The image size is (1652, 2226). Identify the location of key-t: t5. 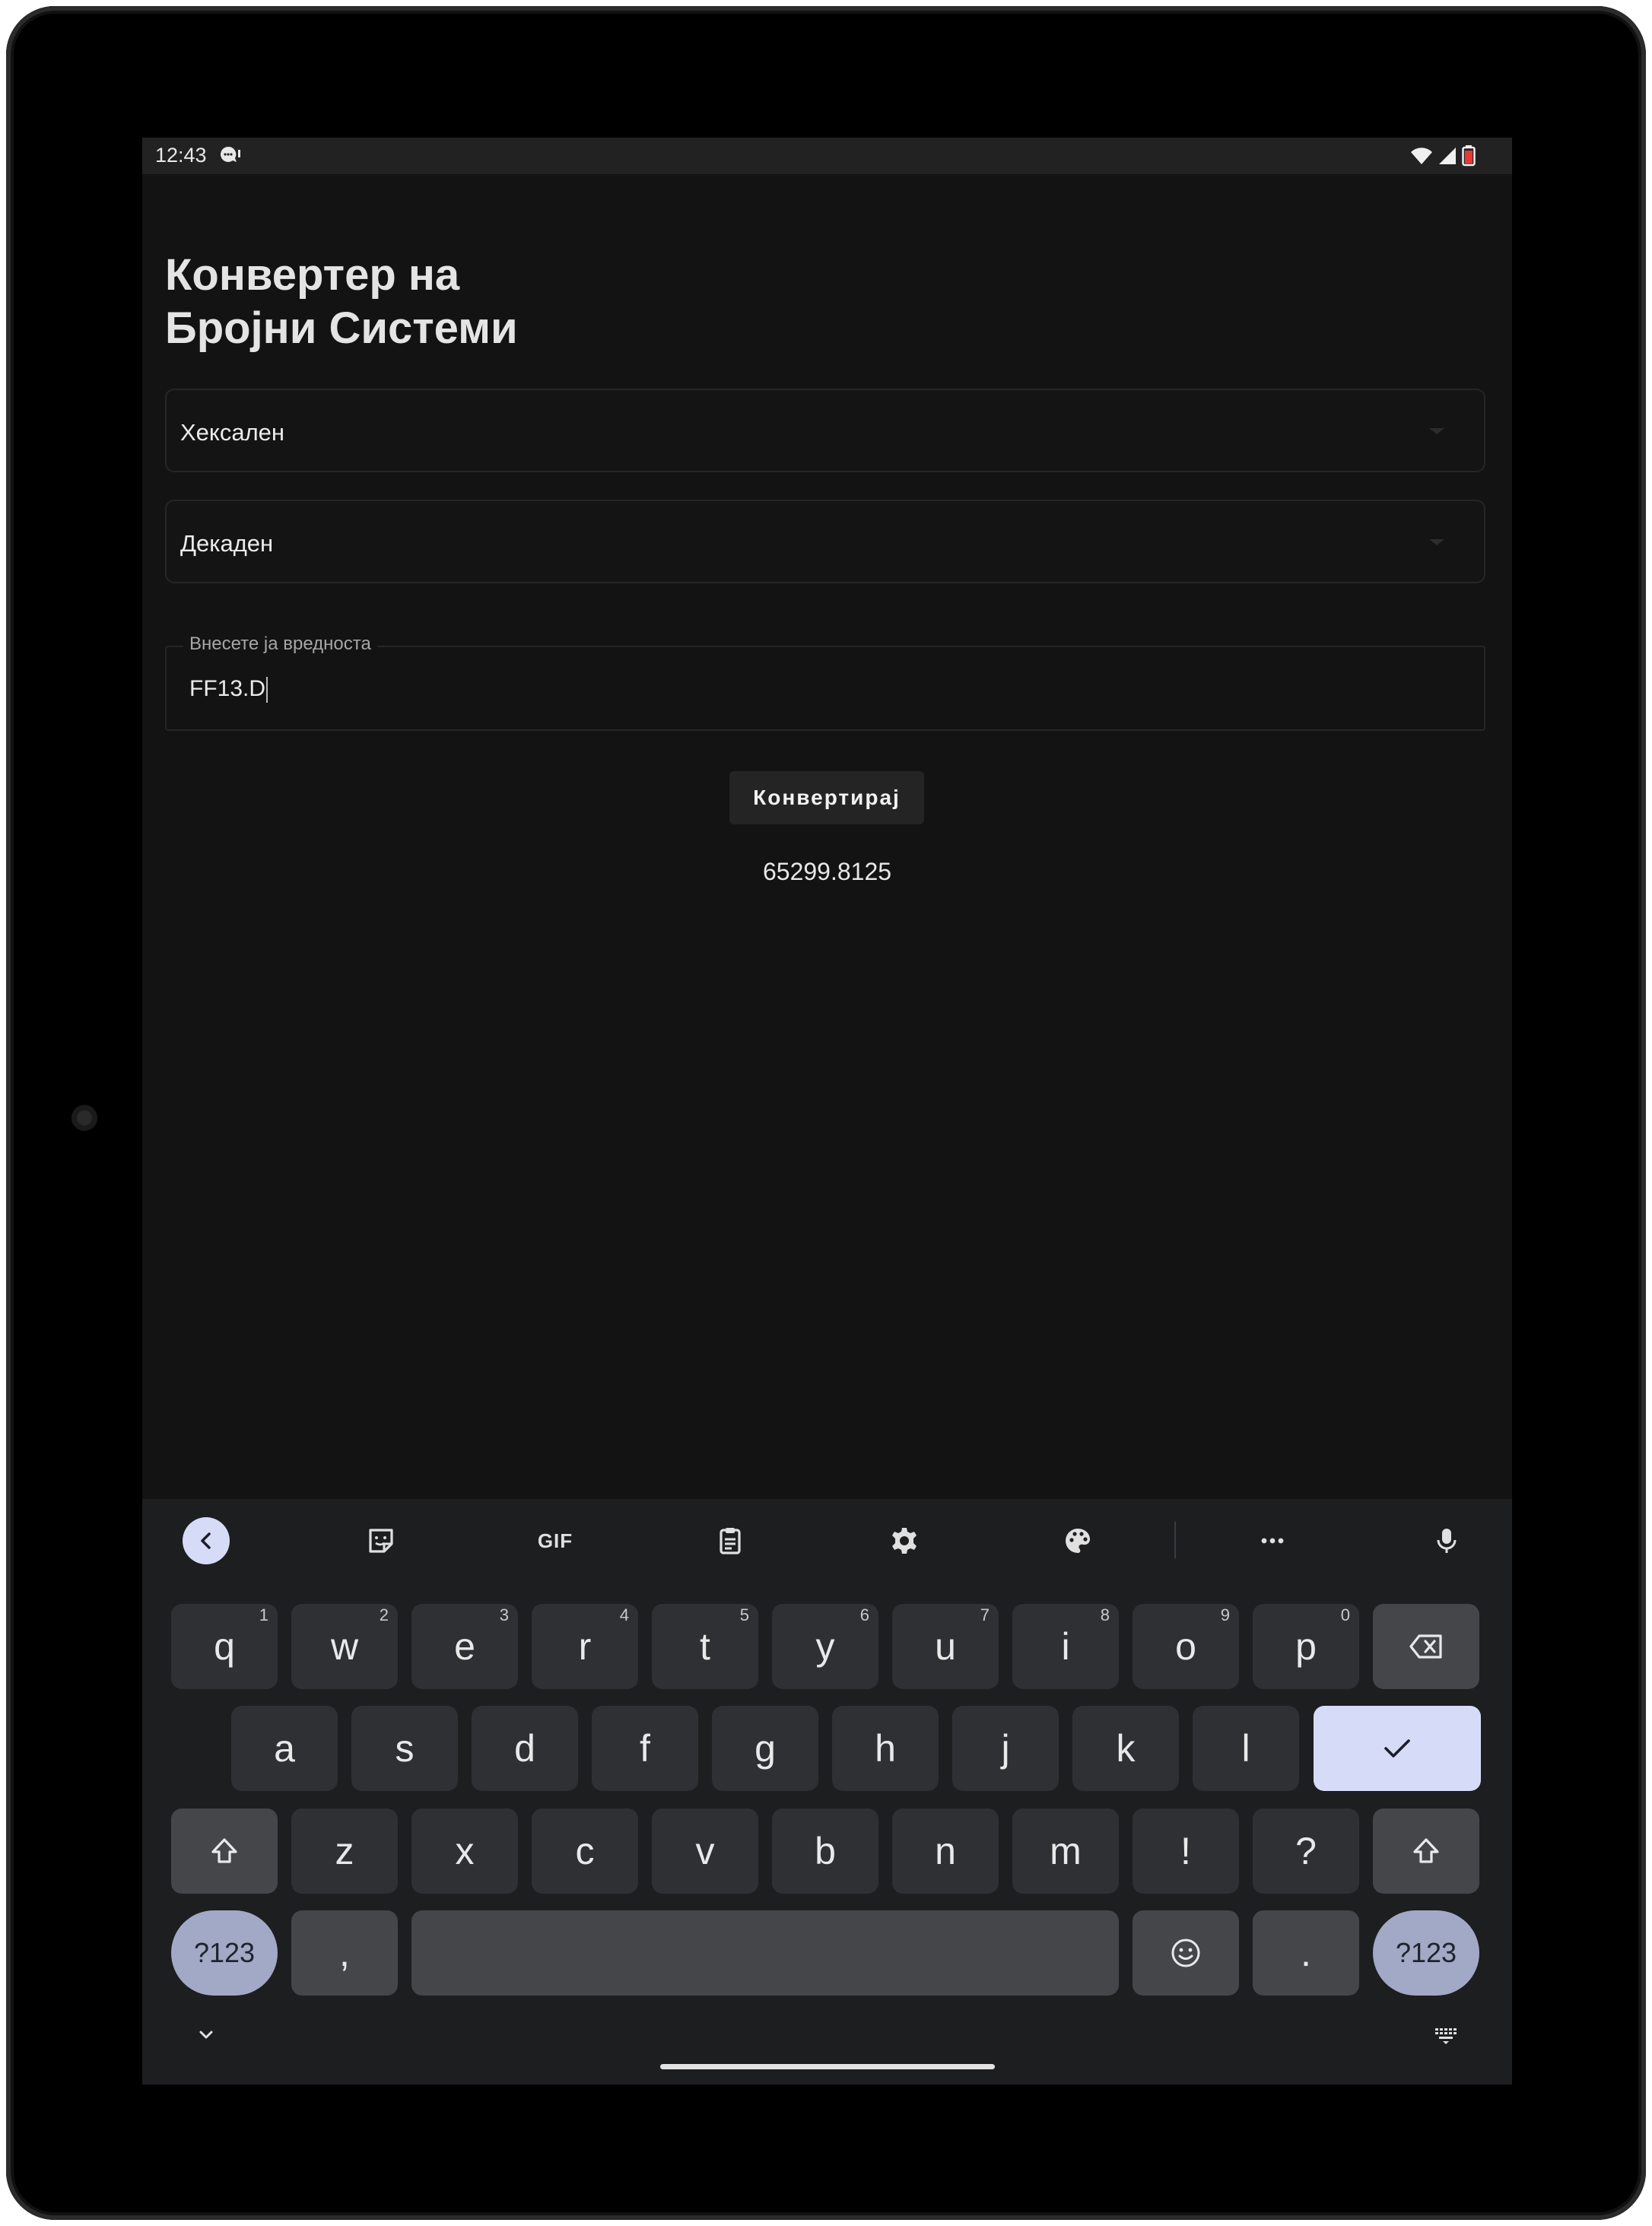
(705, 1647).